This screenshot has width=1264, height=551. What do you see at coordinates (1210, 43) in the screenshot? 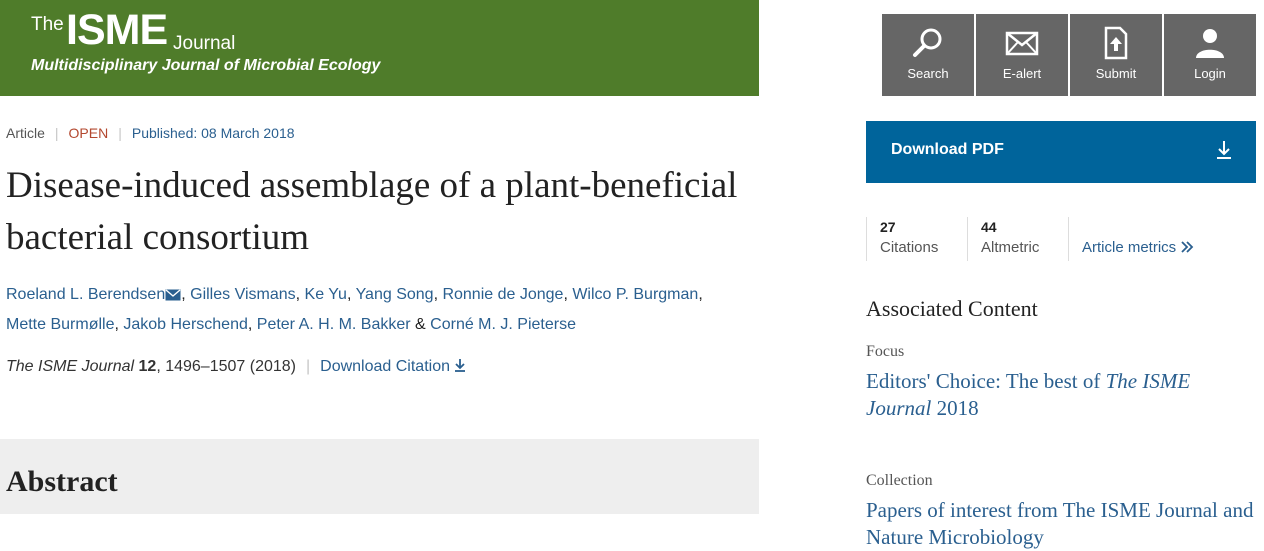
I see `user-icon` at bounding box center [1210, 43].